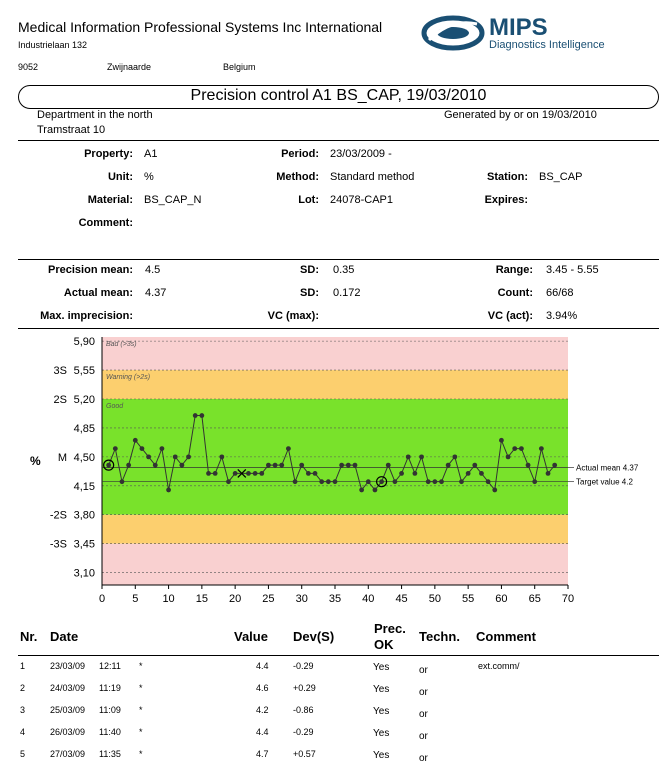  I want to click on count-value: 66/68, so click(560, 293).